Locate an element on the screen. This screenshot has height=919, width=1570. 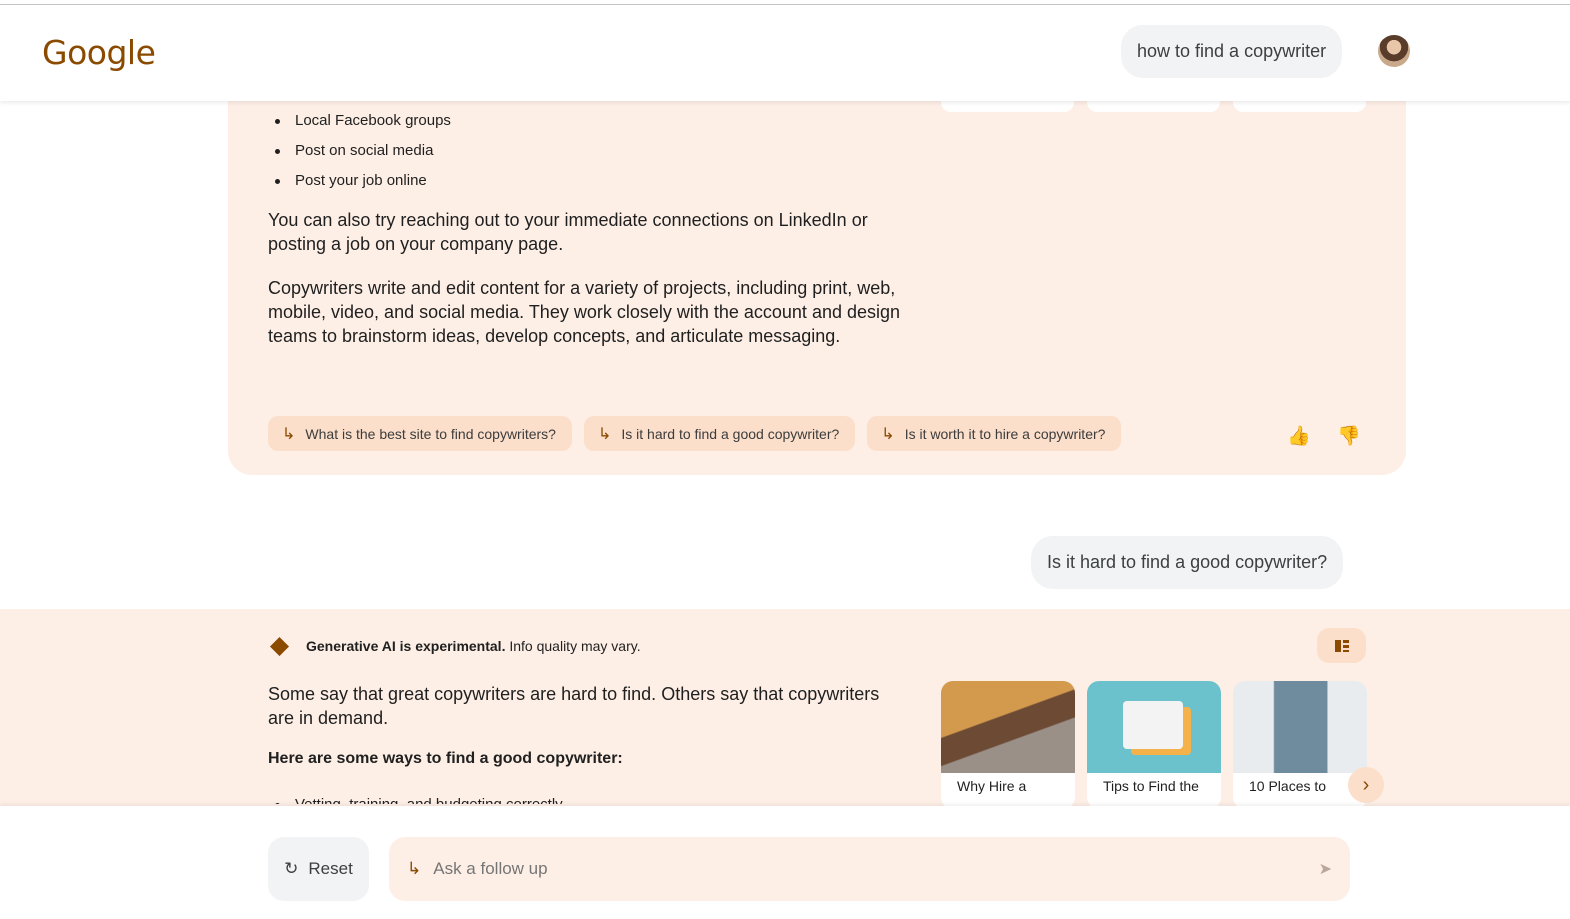
reset-button: ↻ Reset is located at coordinates (318, 869).